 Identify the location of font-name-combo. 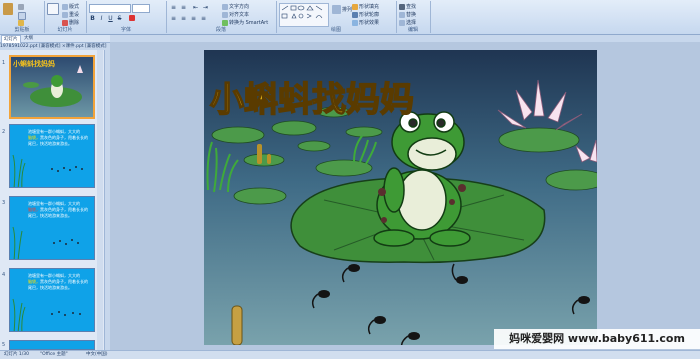
(110, 8).